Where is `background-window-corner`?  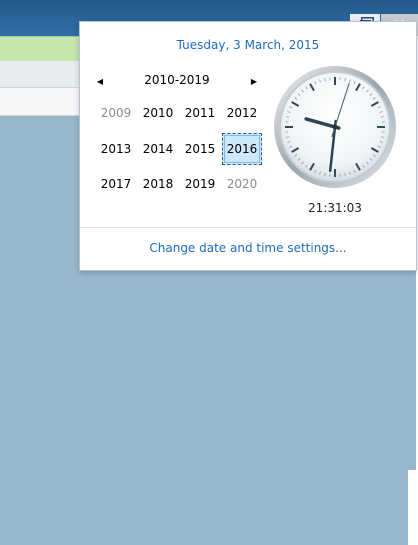 background-window-corner is located at coordinates (413, 507).